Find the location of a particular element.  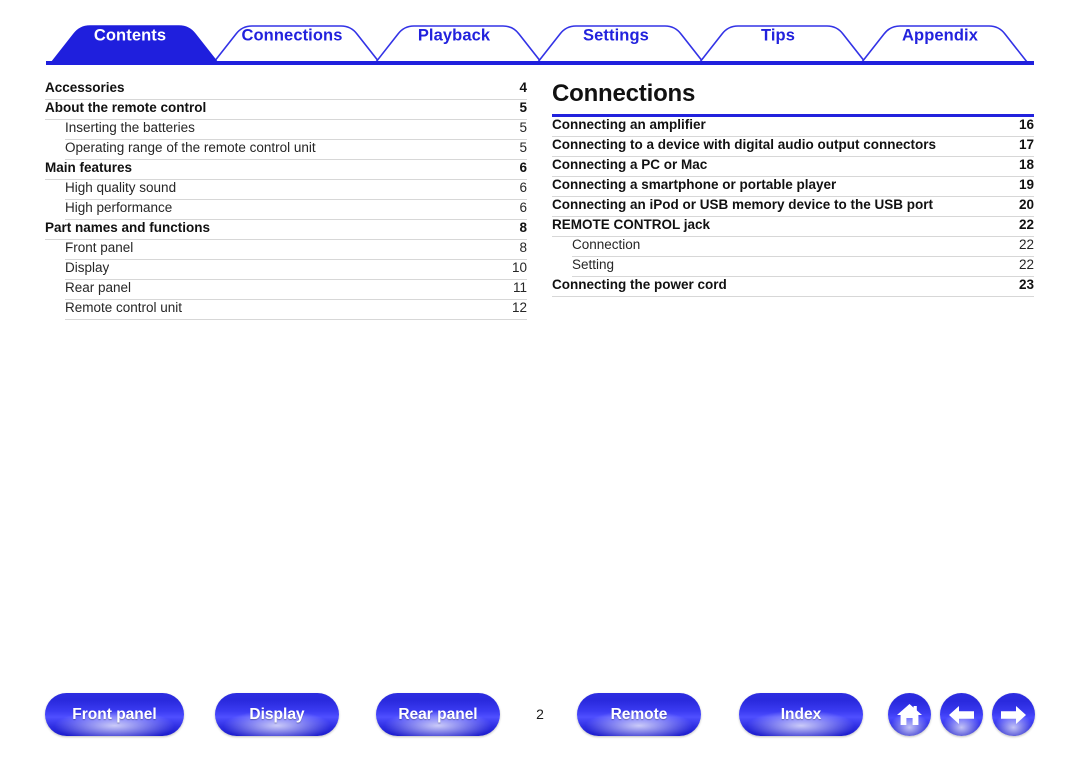

arrow-right-icon is located at coordinates (1013, 714).